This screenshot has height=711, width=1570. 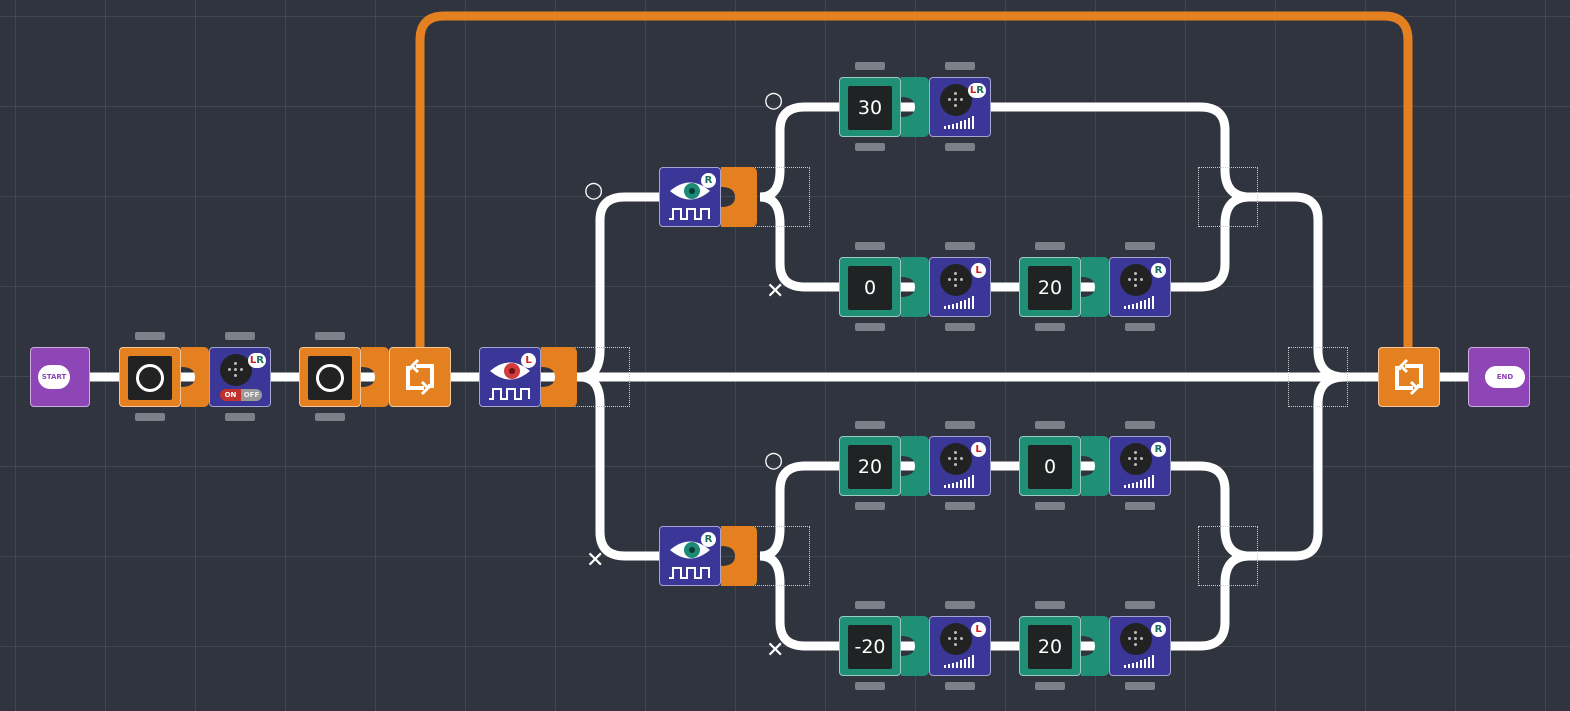 I want to click on speed-value: -20, so click(x=870, y=647).